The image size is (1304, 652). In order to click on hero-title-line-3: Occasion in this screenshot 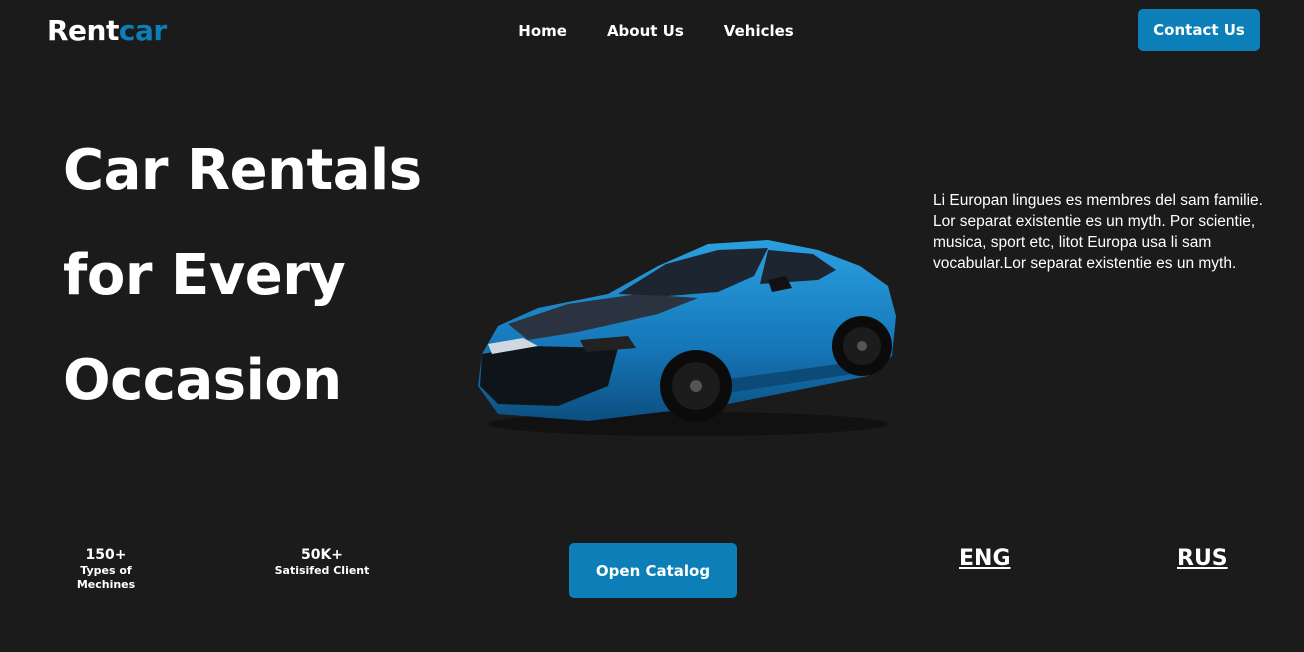, I will do `click(202, 380)`.